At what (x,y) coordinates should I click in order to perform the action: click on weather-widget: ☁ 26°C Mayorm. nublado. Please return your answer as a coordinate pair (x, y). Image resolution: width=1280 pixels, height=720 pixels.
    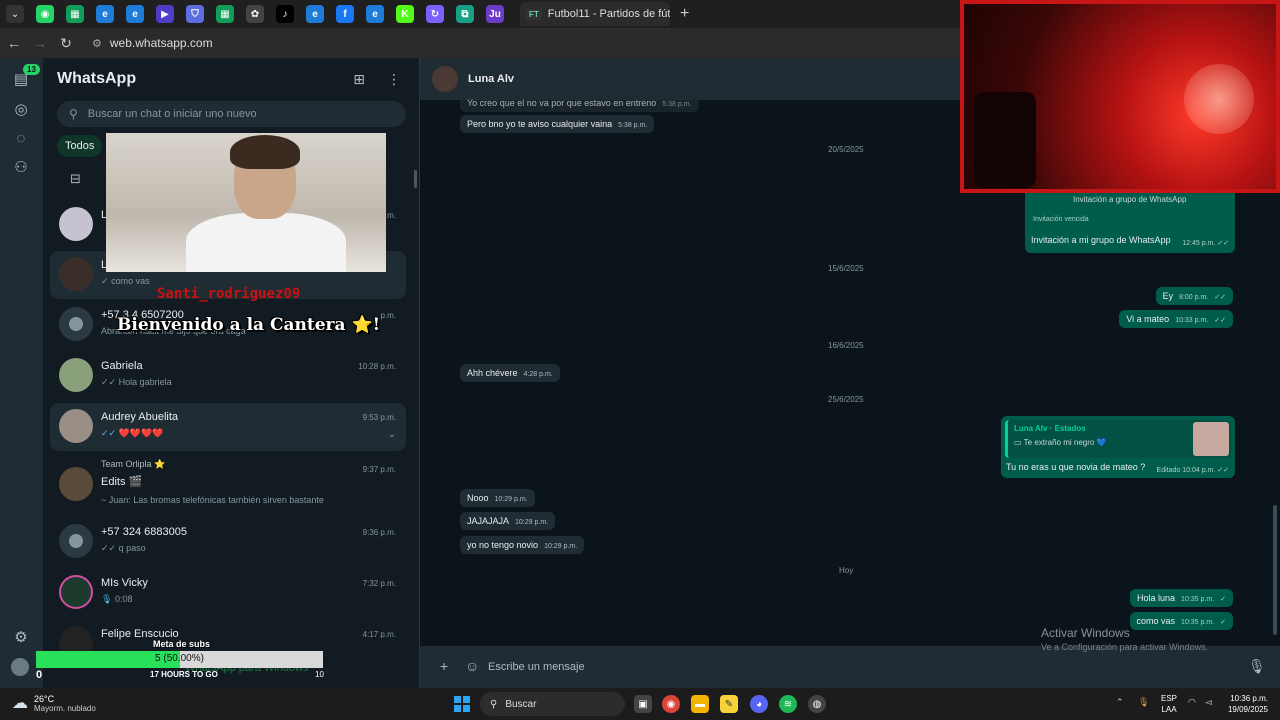
    Looking at the image, I should click on (54, 703).